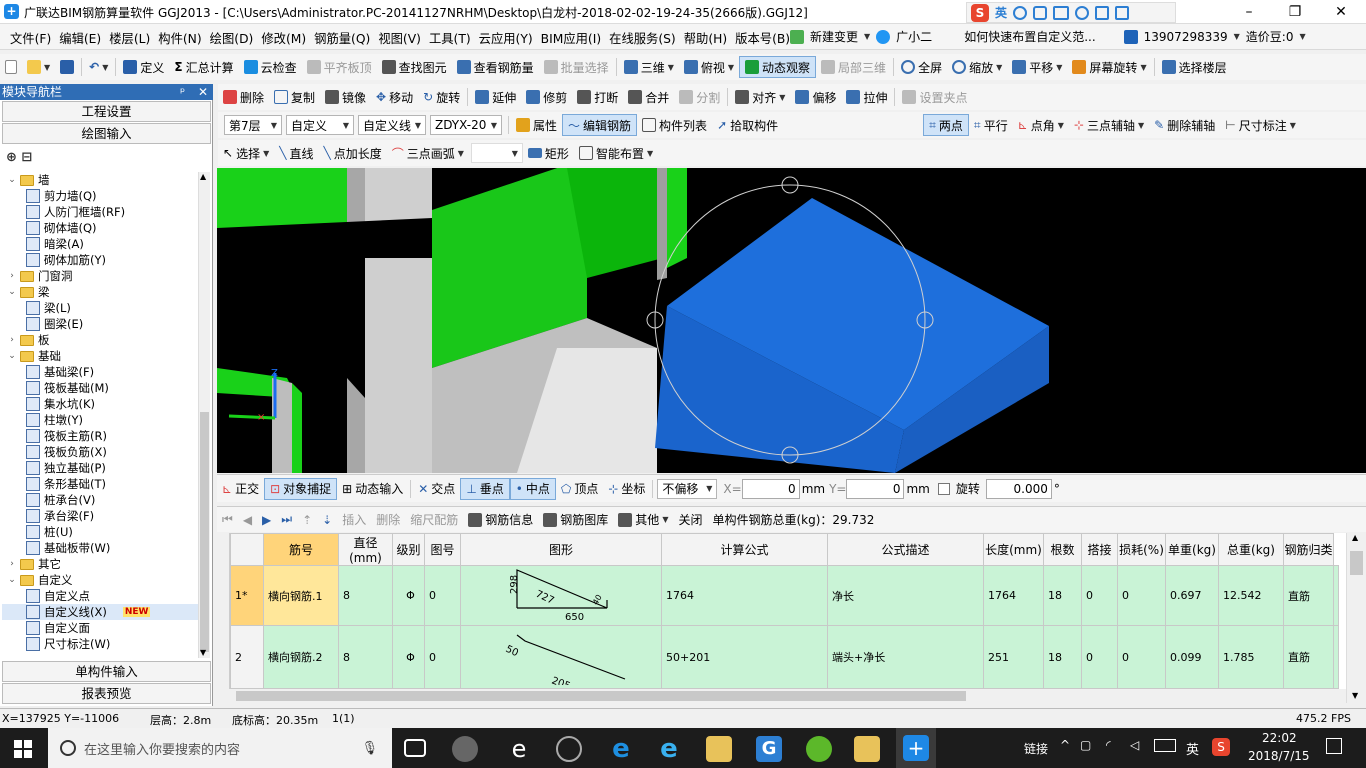  I want to click on cell-unit: 0.099, so click(1192, 657).